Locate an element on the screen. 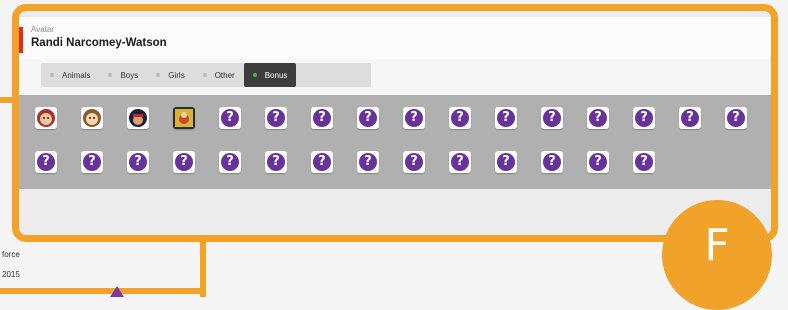 Image resolution: width=788 pixels, height=310 pixels. avatar-label: Avatar is located at coordinates (42, 29).